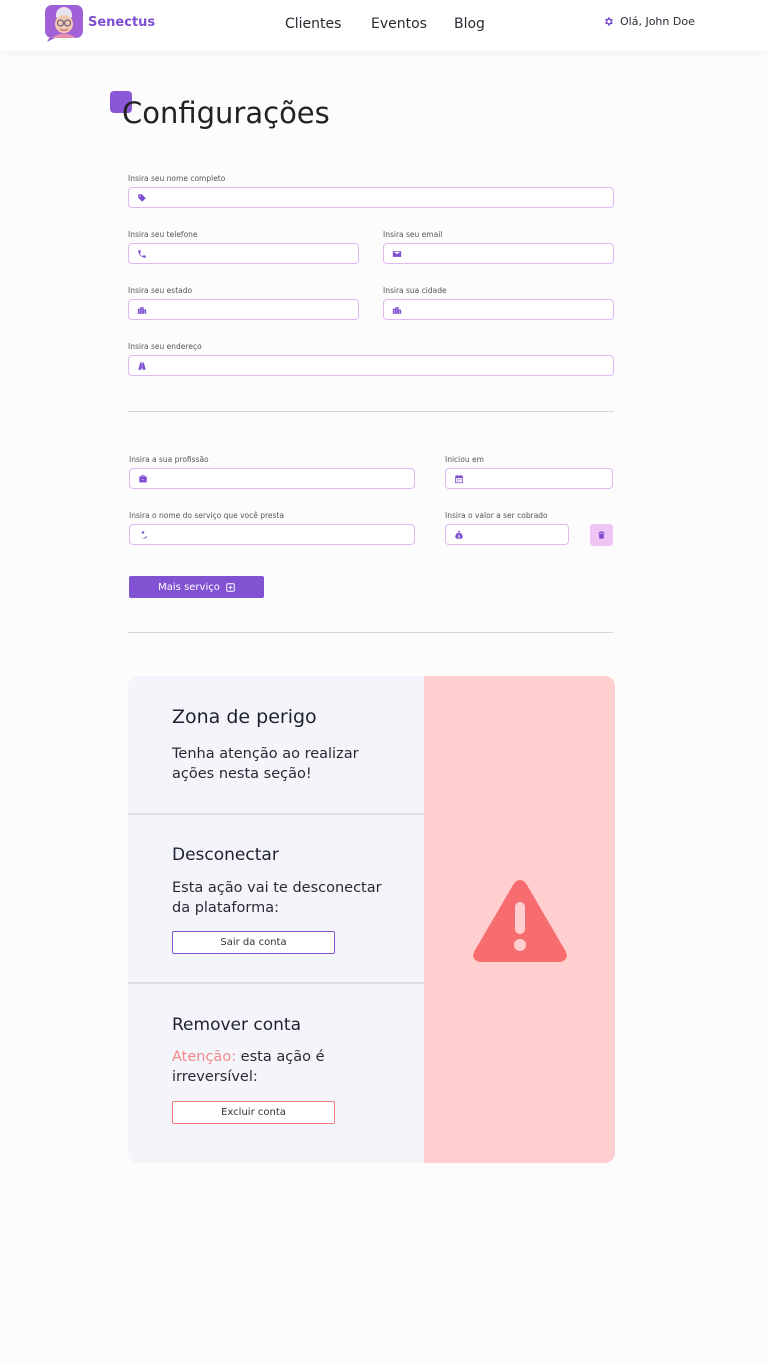  What do you see at coordinates (165, 346) in the screenshot?
I see `address-label: Insira seu endereço` at bounding box center [165, 346].